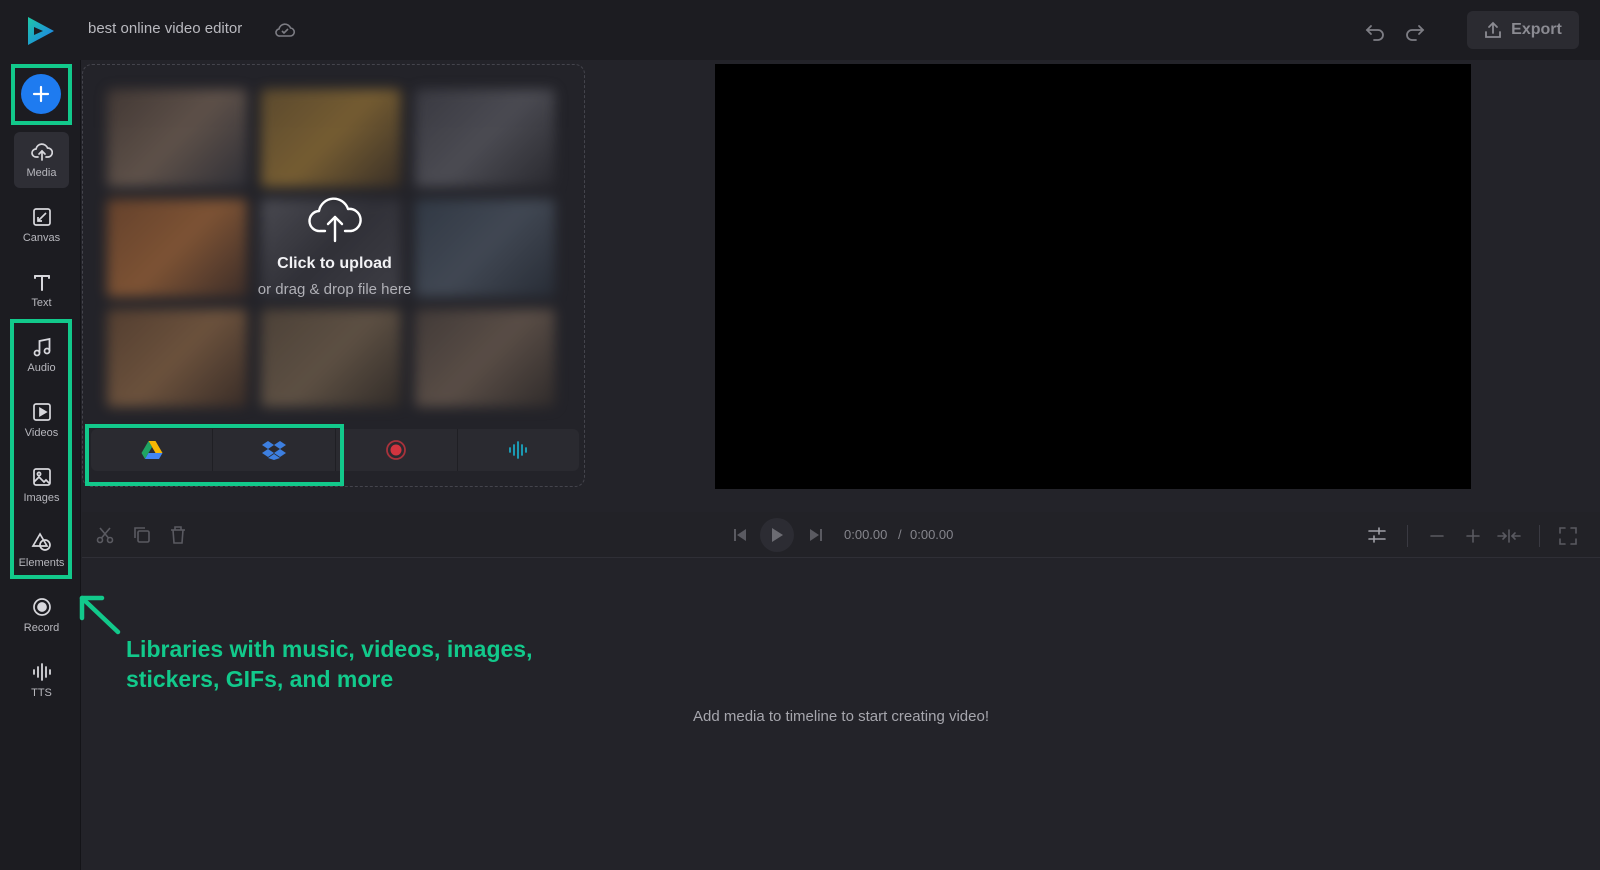  I want to click on duplicate-icon, so click(142, 535).